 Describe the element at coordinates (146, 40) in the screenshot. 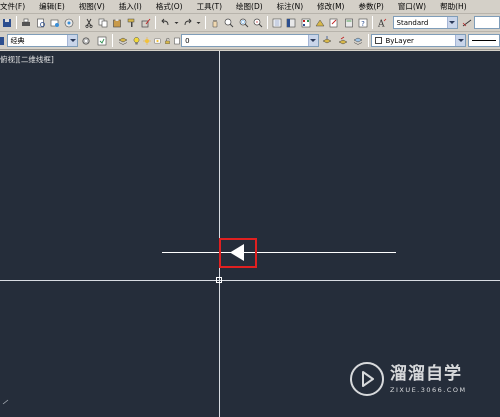

I see `layer-freeze-toggle` at that location.